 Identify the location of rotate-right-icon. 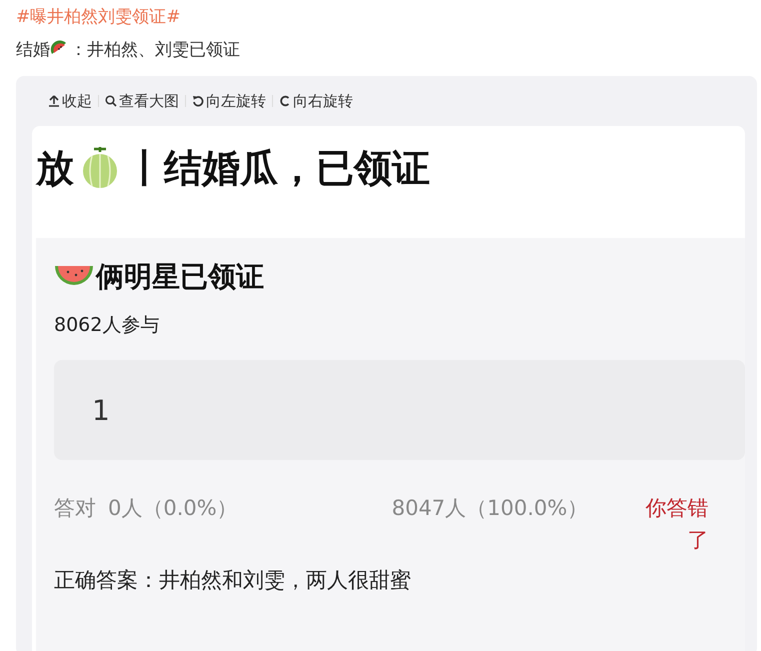
(285, 101).